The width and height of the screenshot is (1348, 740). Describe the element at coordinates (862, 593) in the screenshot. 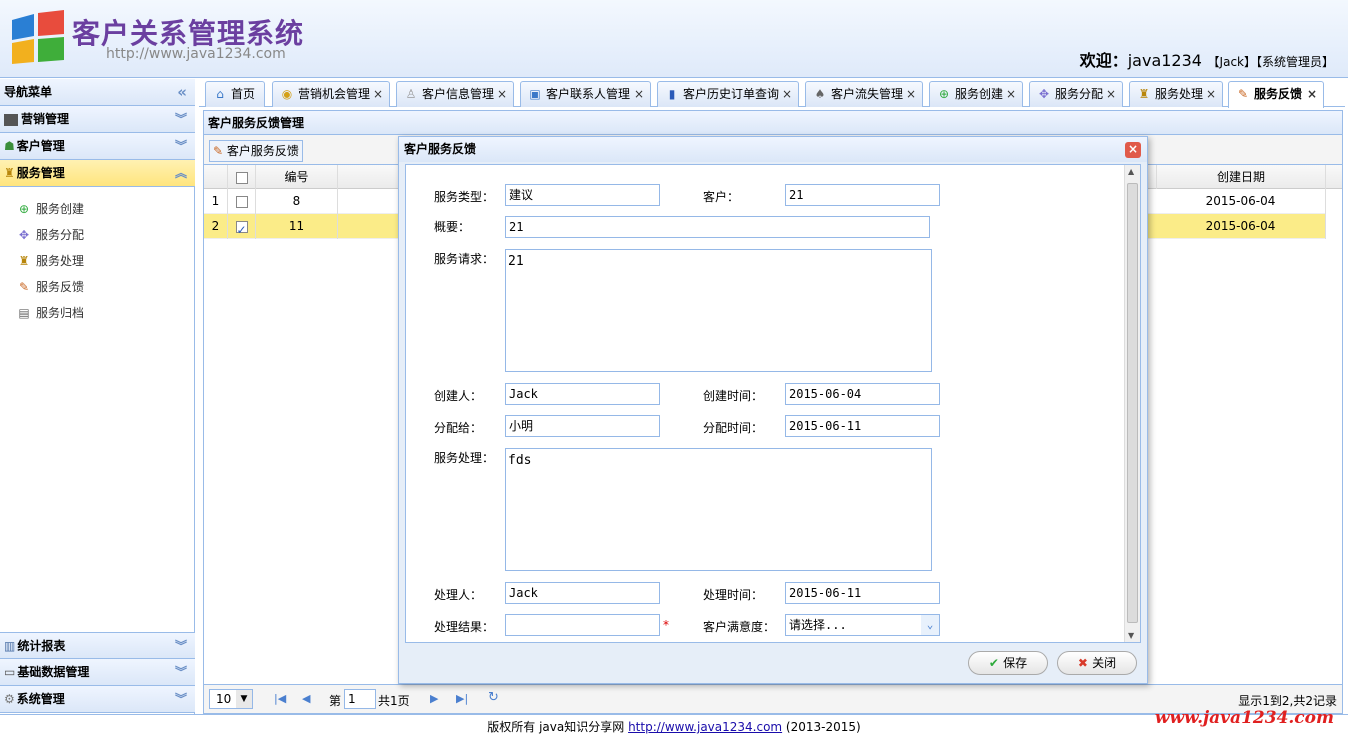

I see `handle-time-input: 2015-06-11` at that location.